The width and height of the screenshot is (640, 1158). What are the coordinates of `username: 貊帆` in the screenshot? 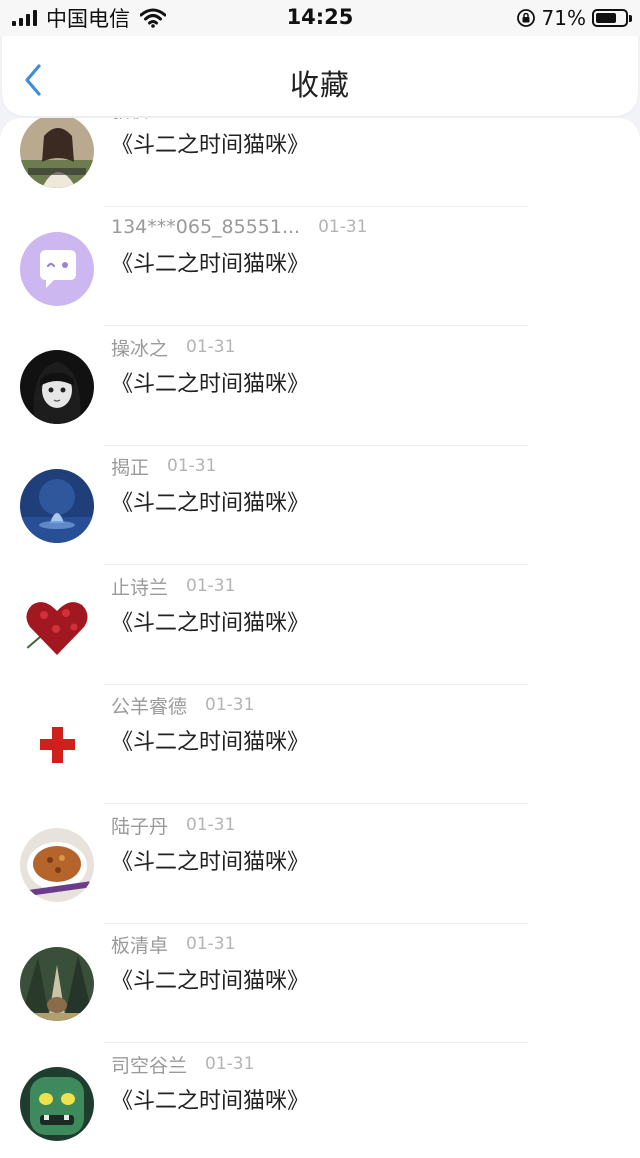 It's located at (130, 120).